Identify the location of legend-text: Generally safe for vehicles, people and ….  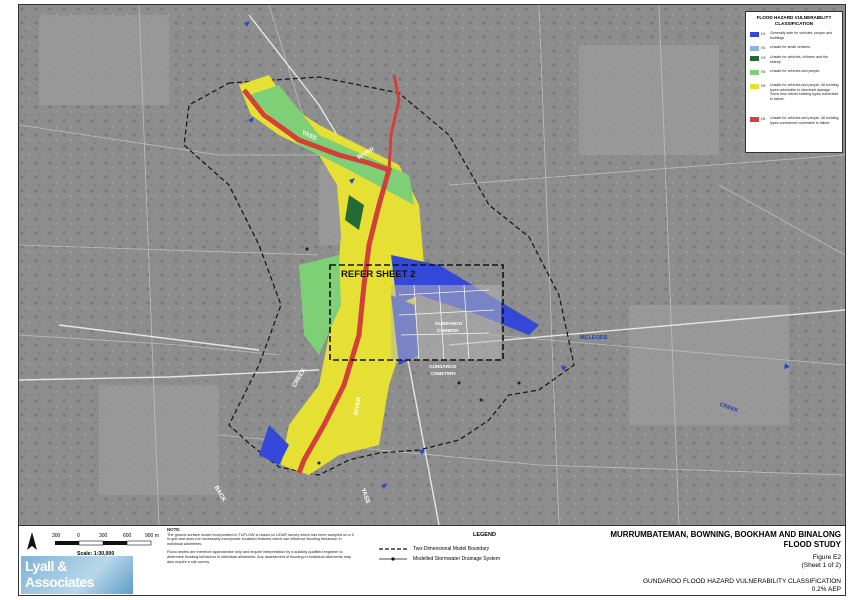
(801, 35).